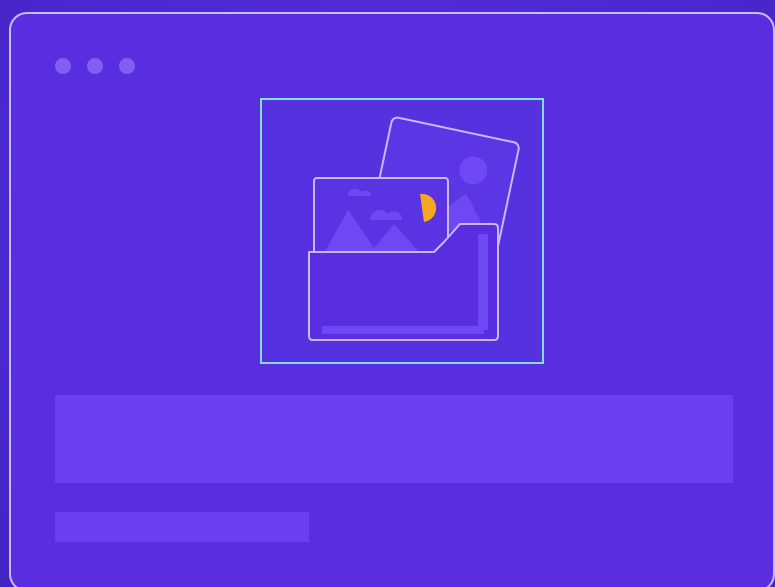 The image size is (775, 587). Describe the element at coordinates (394, 439) in the screenshot. I see `title-placeholder-bar` at that location.